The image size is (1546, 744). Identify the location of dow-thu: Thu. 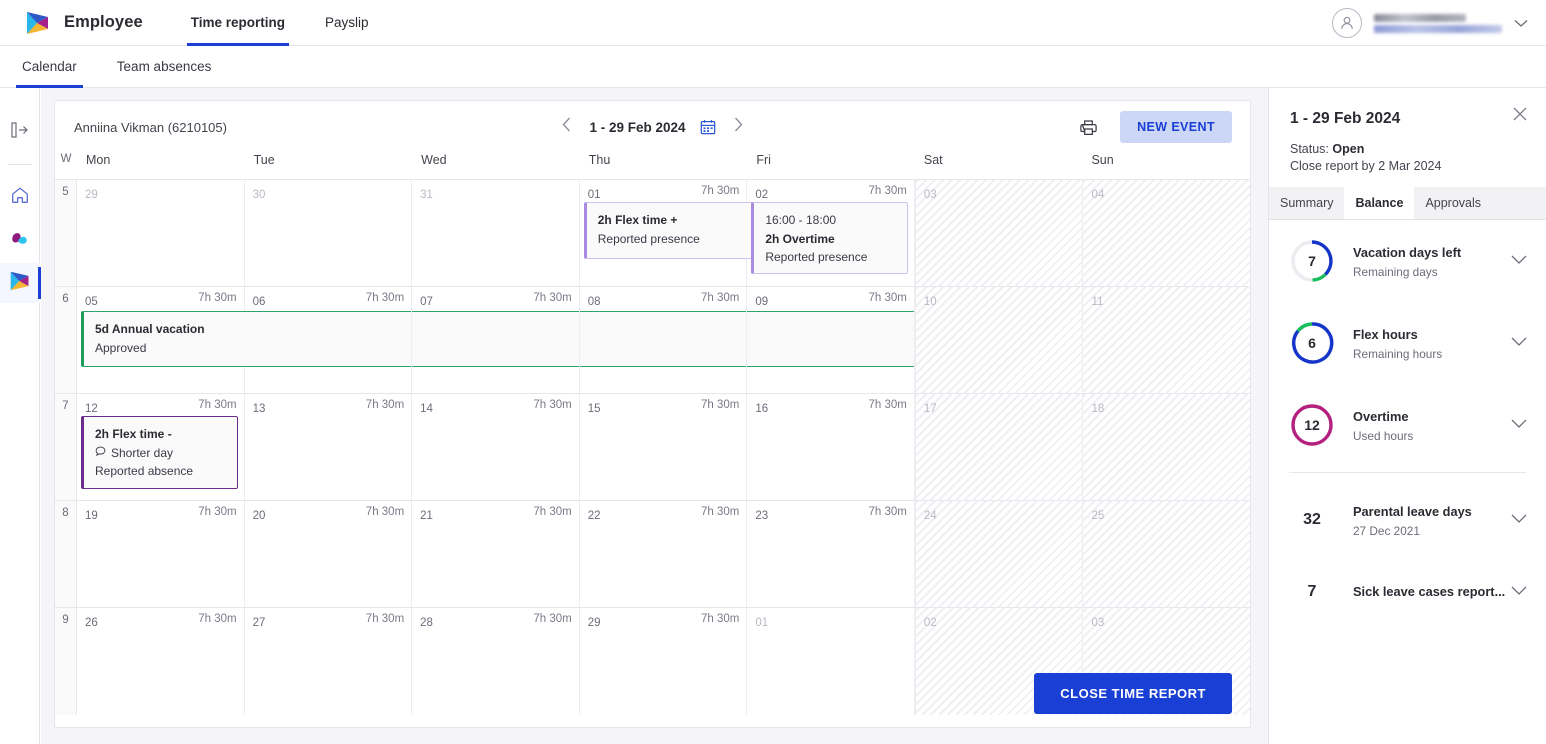
(599, 160).